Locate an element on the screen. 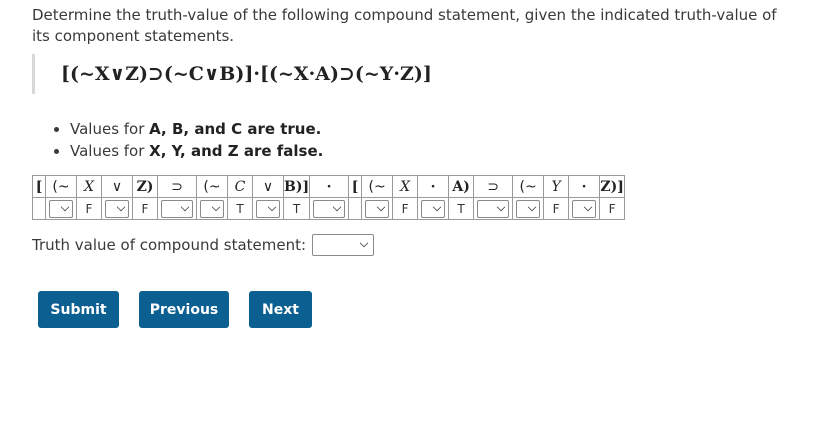 The image size is (815, 424). value-z2: F is located at coordinates (612, 208).